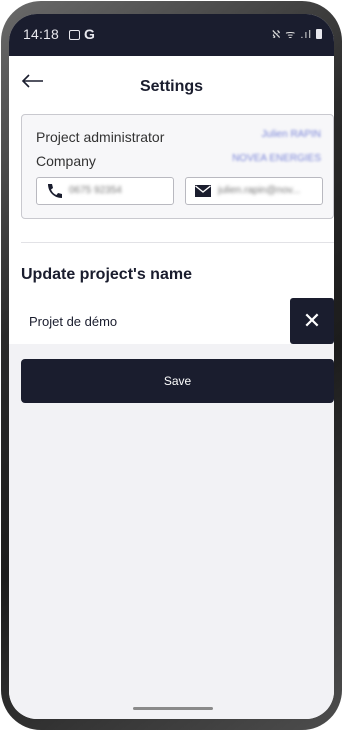  I want to click on close-icon: ✕, so click(312, 320).